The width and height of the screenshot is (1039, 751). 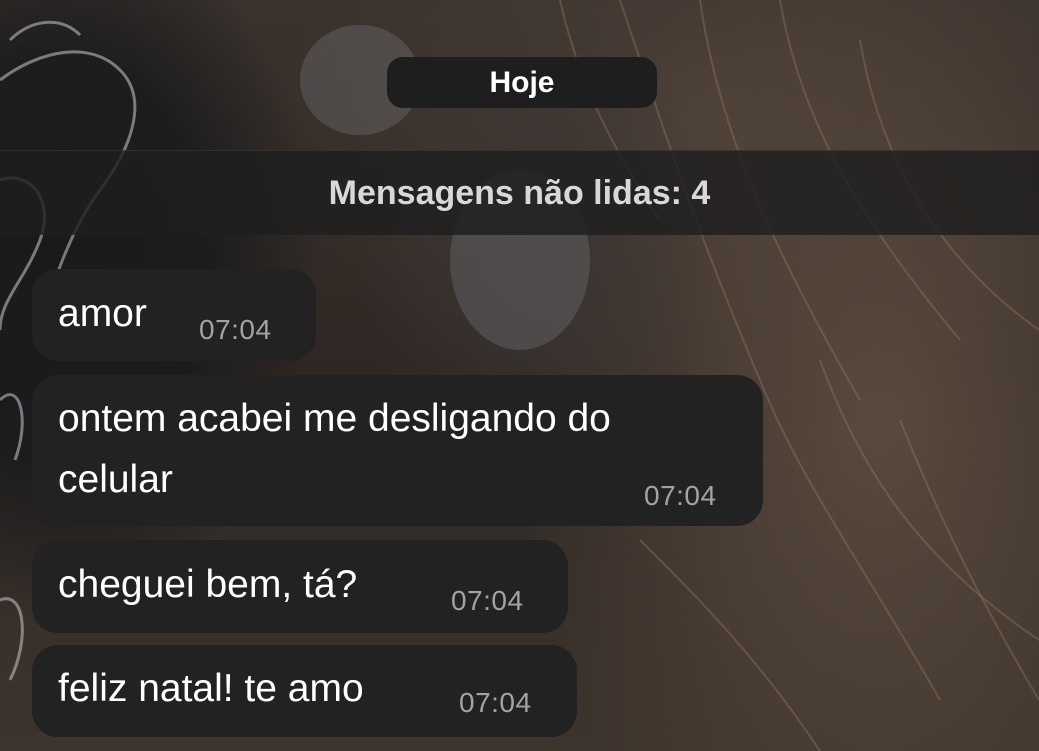 I want to click on message-text: feliz natal! te amo, so click(x=211, y=688).